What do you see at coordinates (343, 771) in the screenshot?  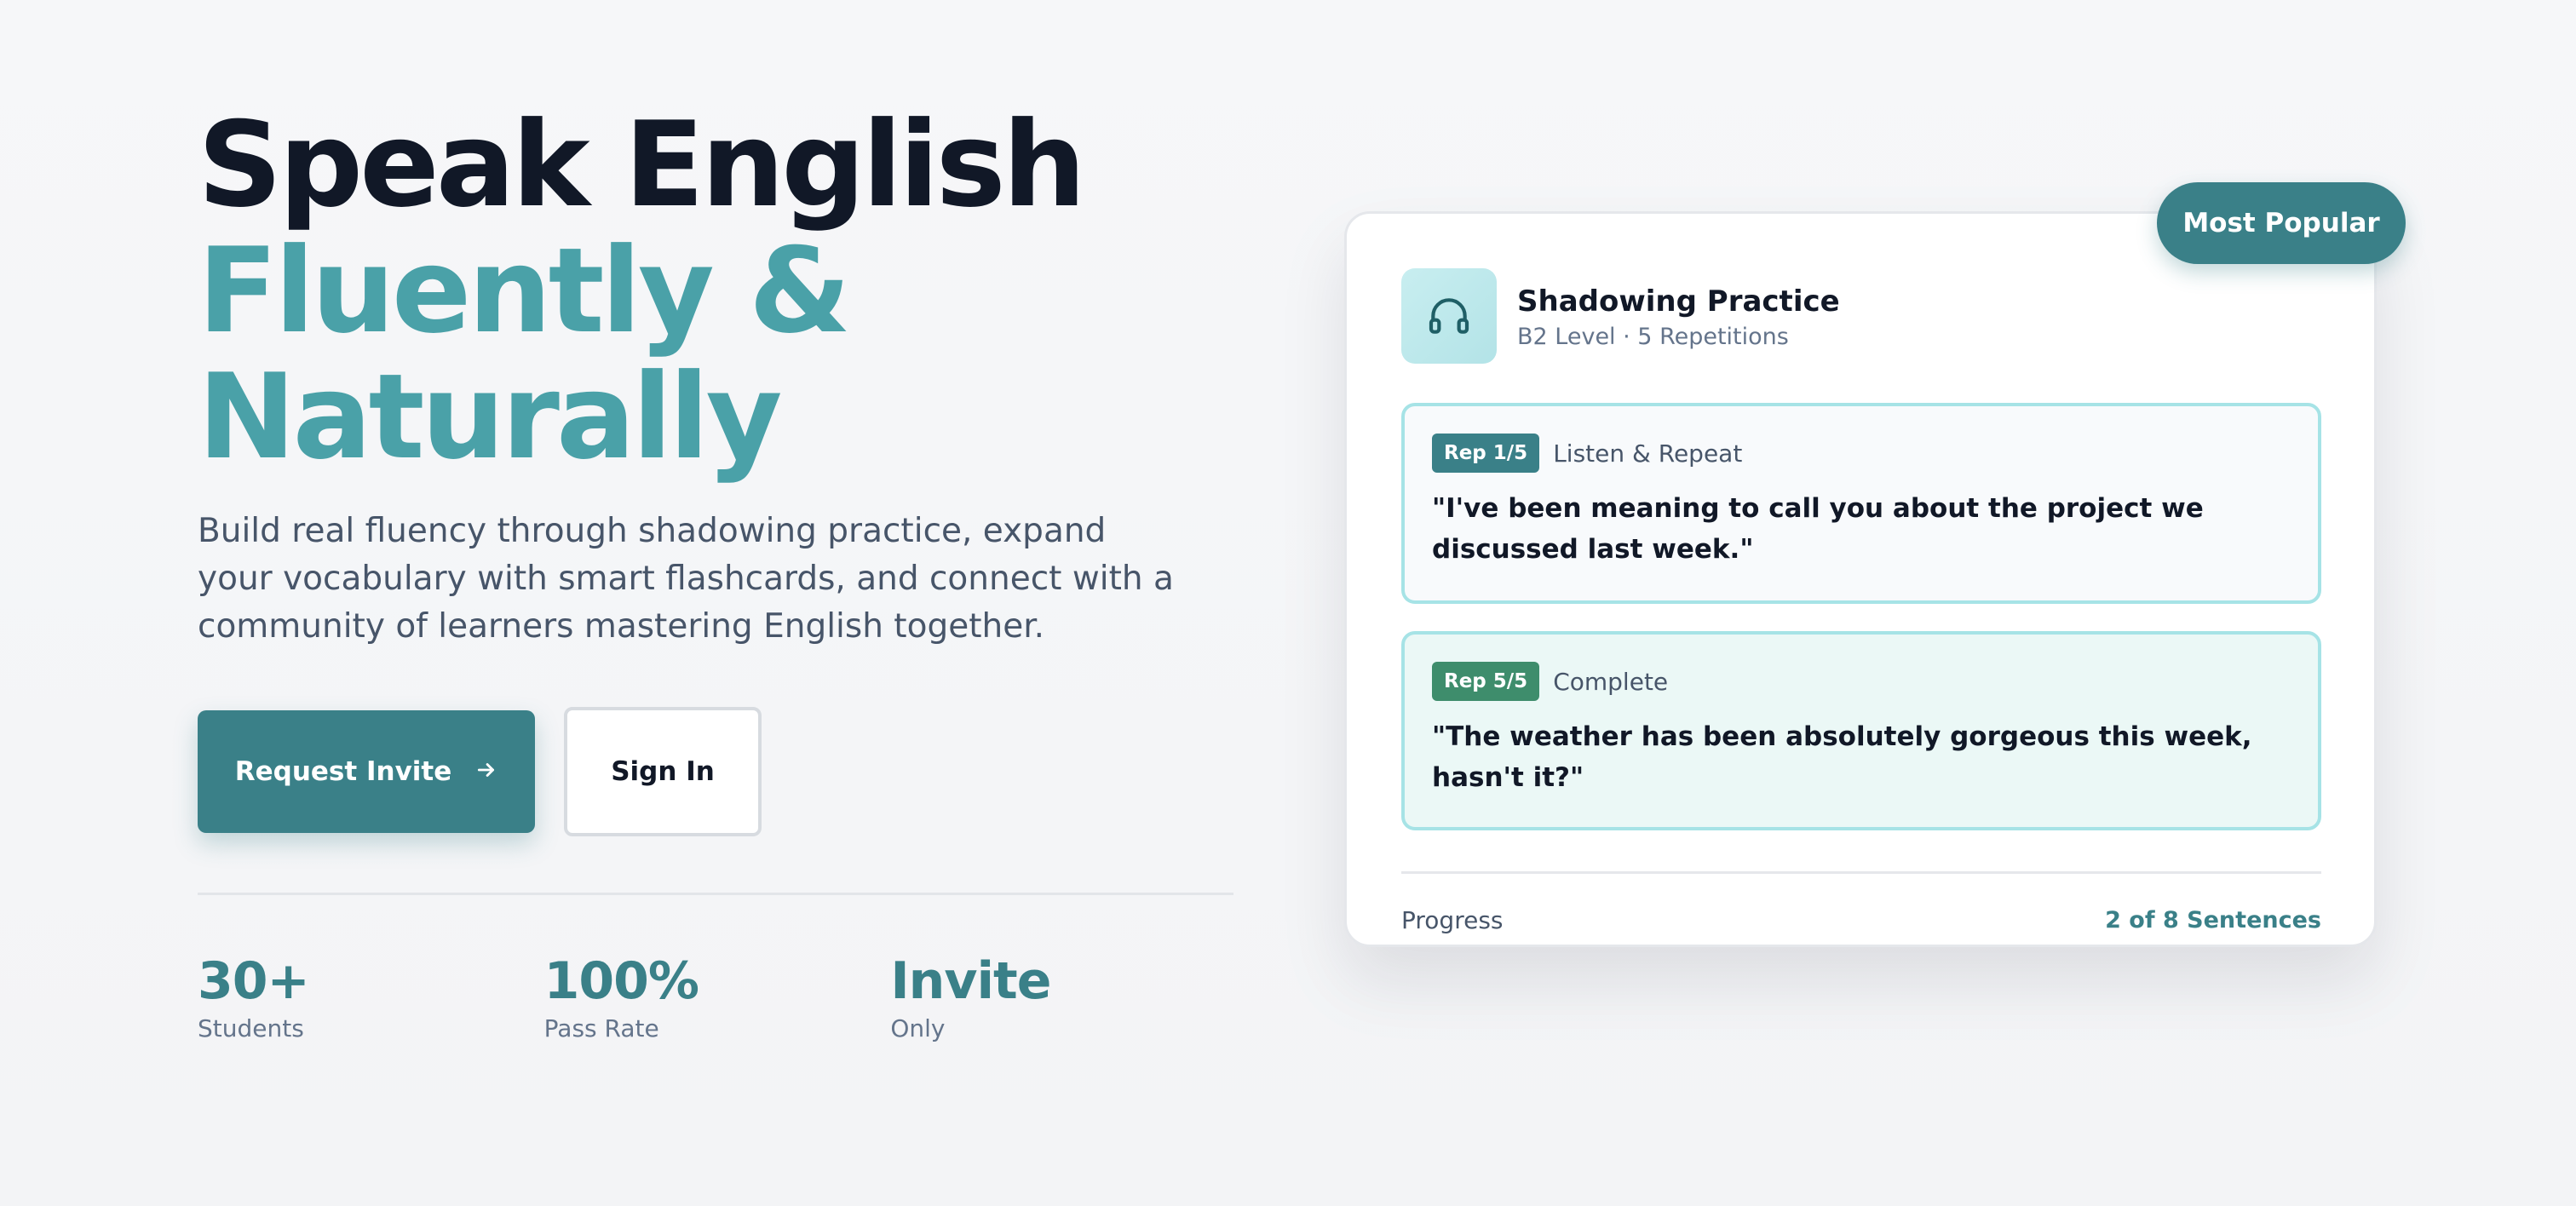 I see `request-invite-label: Request Invite` at bounding box center [343, 771].